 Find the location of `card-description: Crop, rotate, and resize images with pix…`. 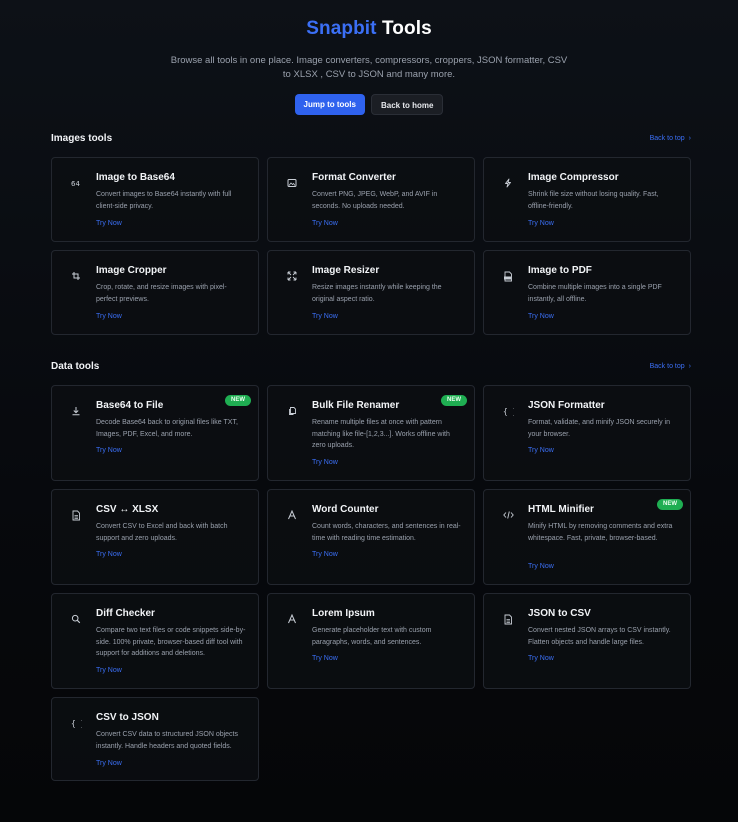

card-description: Crop, rotate, and resize images with pix… is located at coordinates (161, 293).